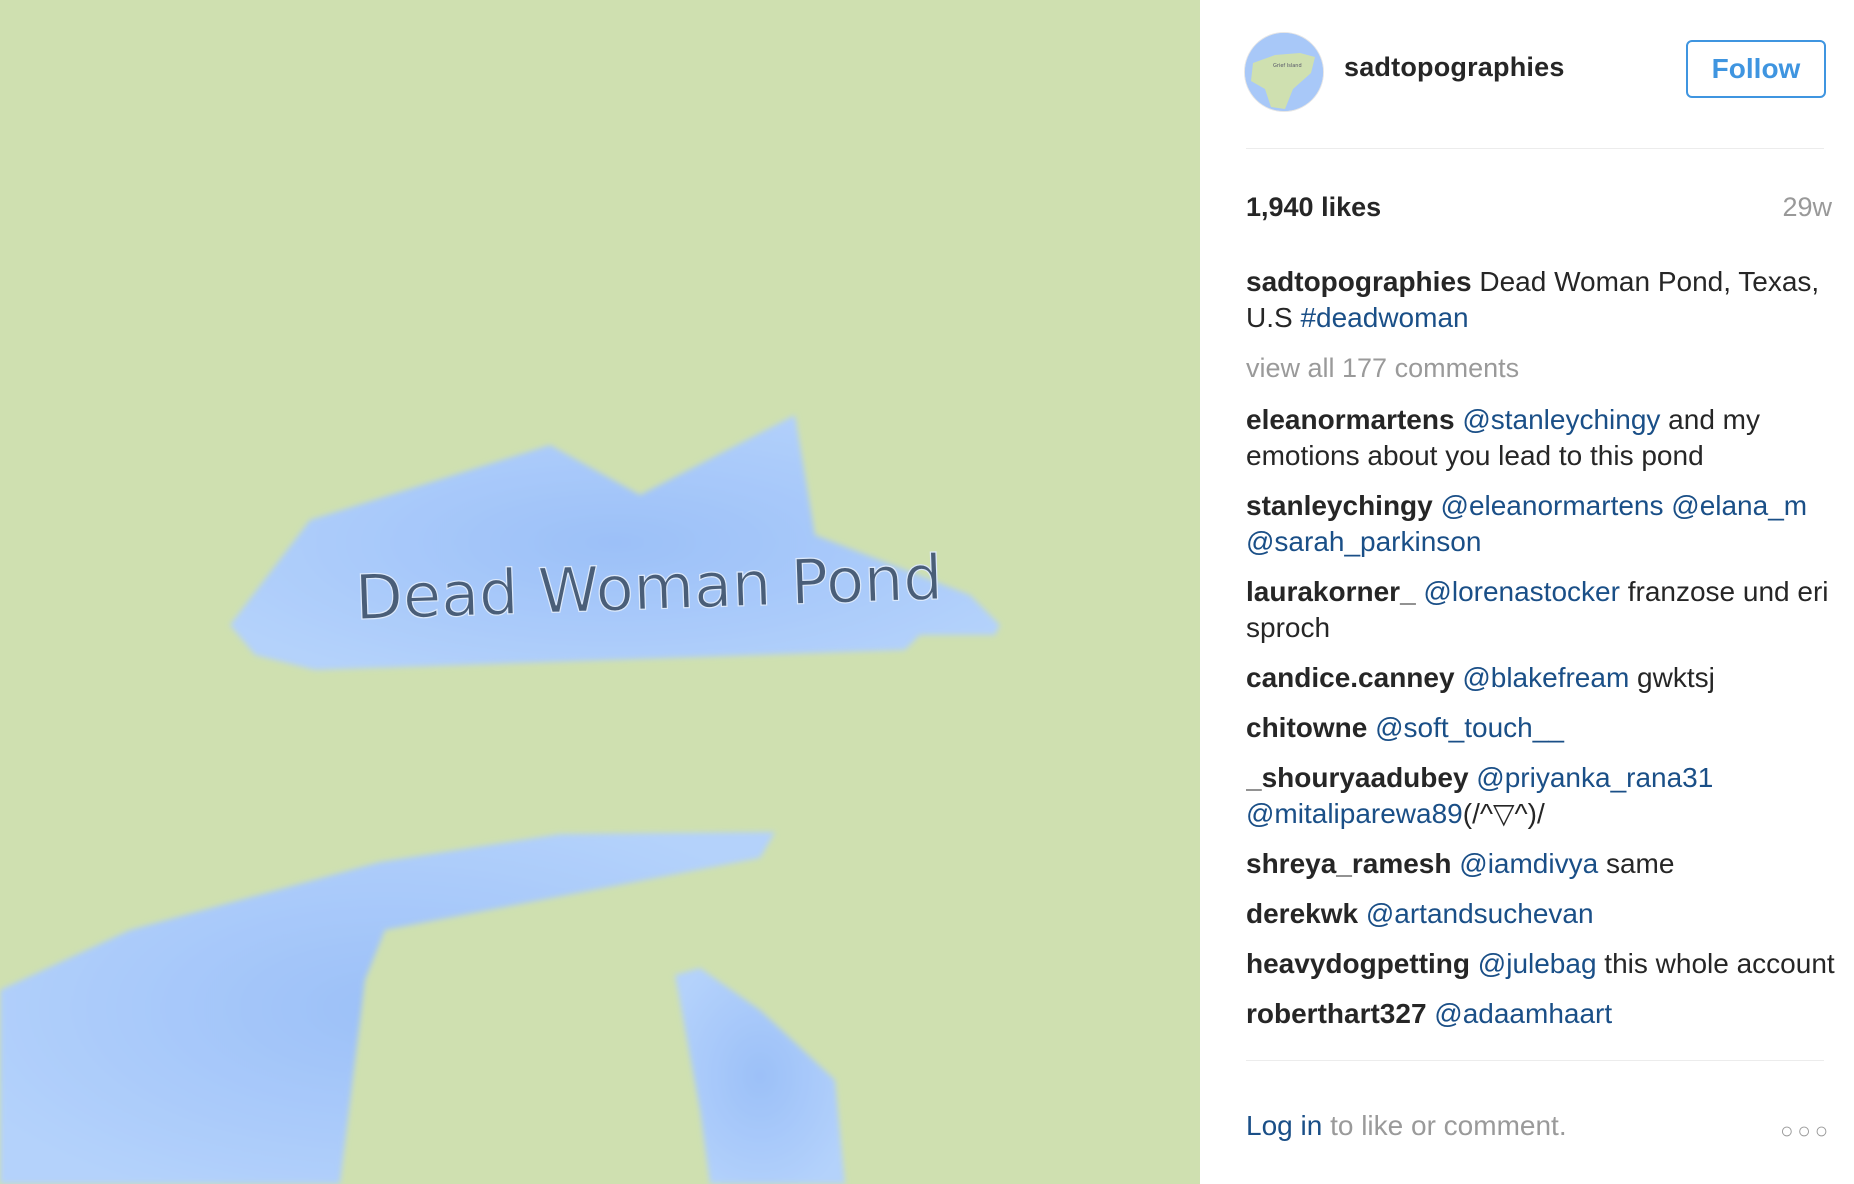 The width and height of the screenshot is (1854, 1184). I want to click on comment-mentions: @blakefream, so click(1542, 677).